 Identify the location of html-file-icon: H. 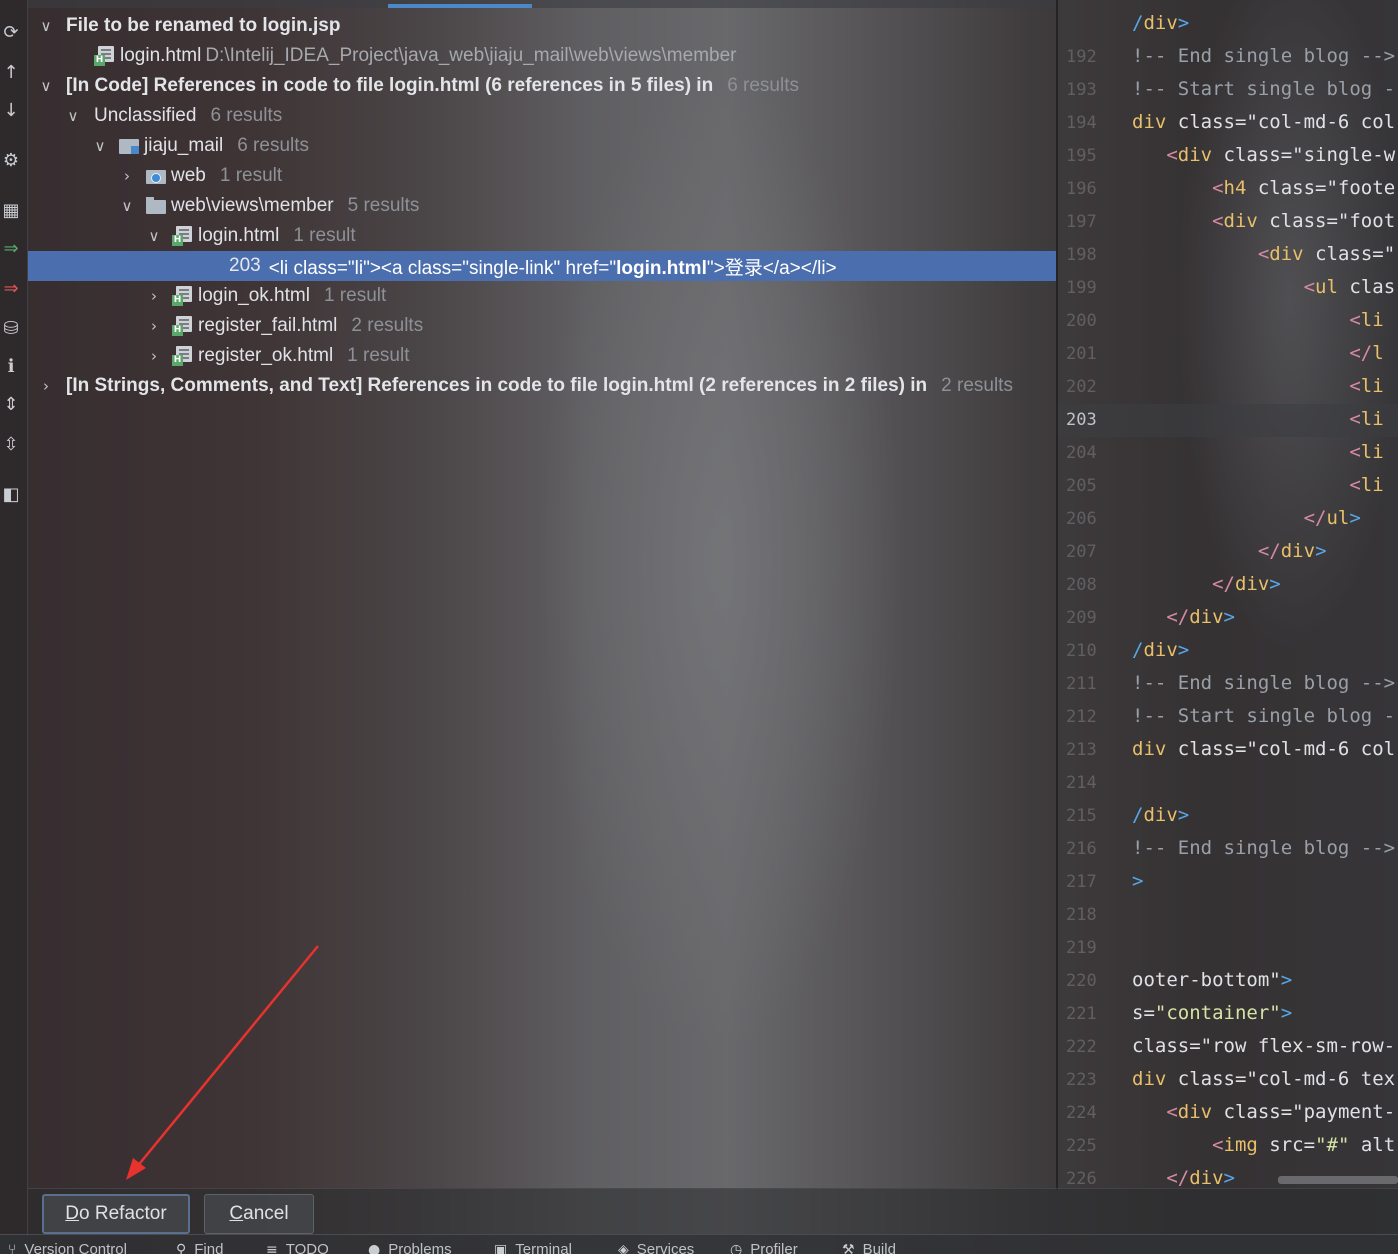
(183, 236).